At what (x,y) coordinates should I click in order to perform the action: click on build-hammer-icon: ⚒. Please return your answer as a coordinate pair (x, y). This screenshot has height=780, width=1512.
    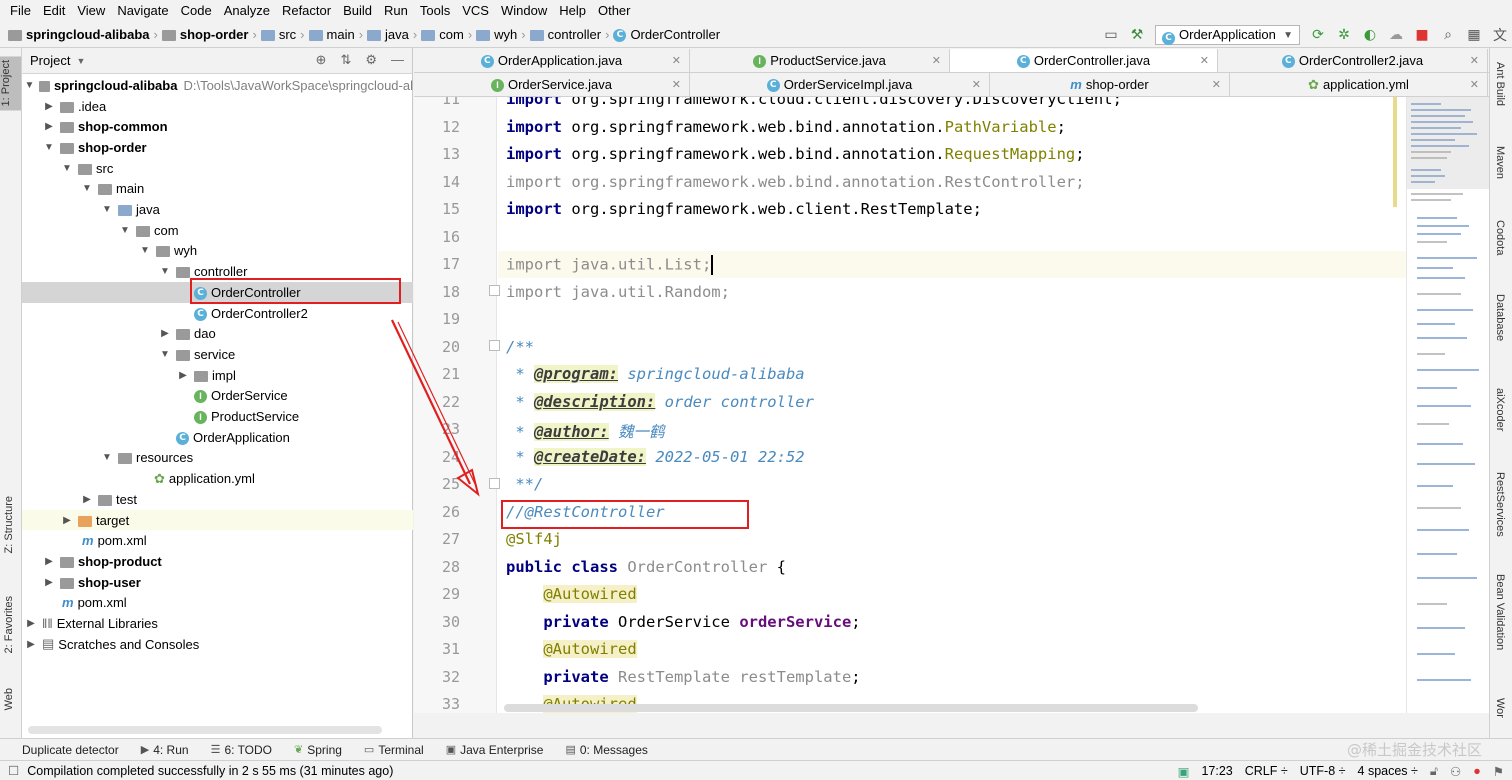
    Looking at the image, I should click on (1137, 35).